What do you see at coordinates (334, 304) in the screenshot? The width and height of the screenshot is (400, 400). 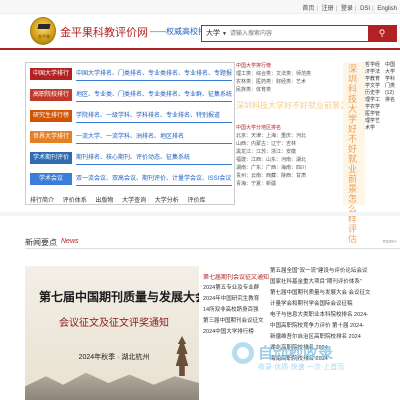 I see `news-item: 计量学会和期刊学会国际会议征稿` at bounding box center [334, 304].